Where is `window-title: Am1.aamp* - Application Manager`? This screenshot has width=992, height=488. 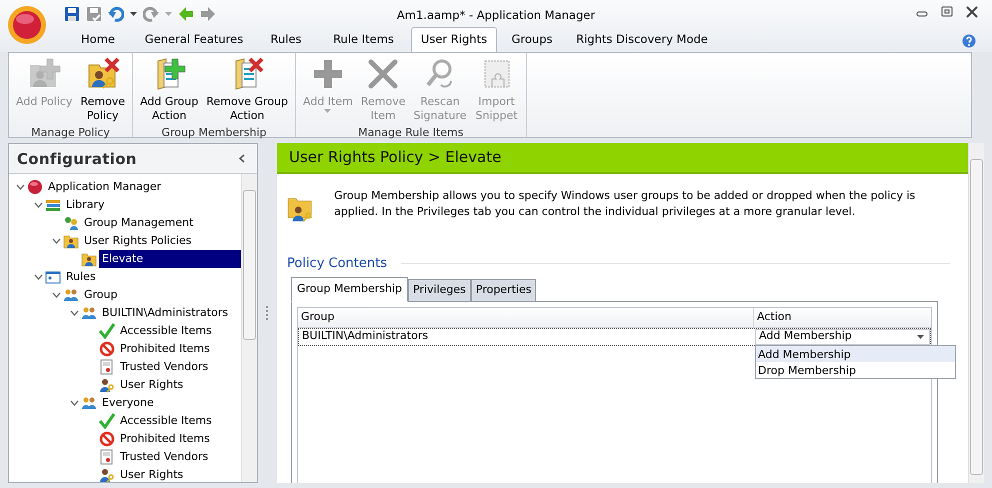 window-title: Am1.aamp* - Application Manager is located at coordinates (496, 15).